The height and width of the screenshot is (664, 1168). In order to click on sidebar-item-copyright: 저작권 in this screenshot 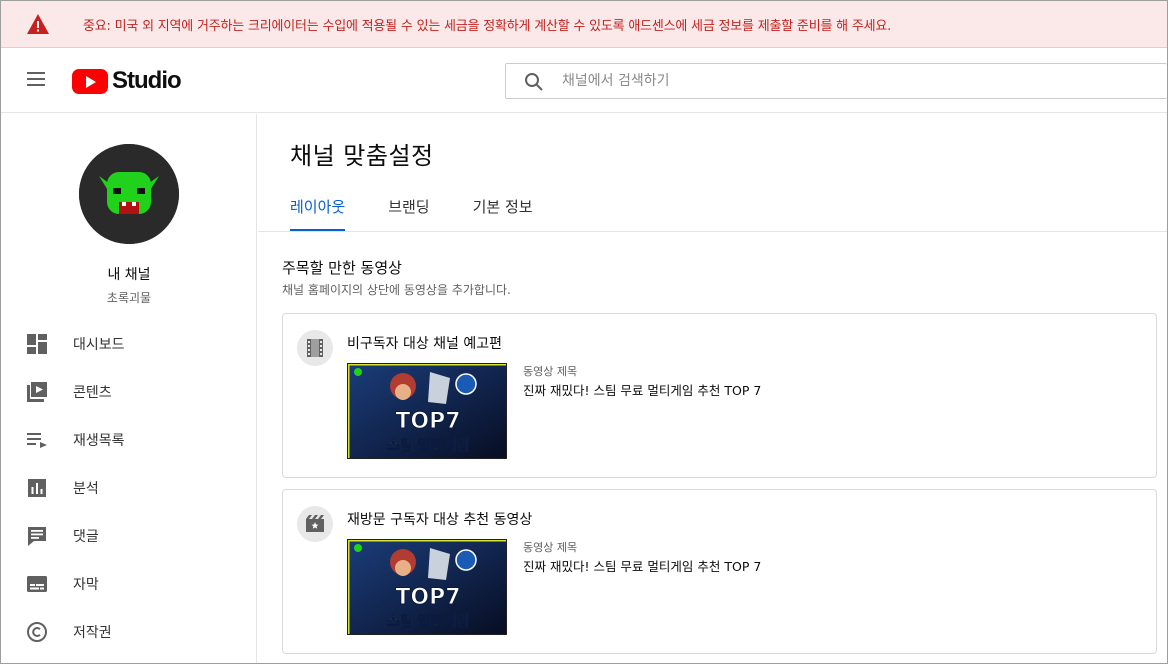, I will do `click(128, 632)`.